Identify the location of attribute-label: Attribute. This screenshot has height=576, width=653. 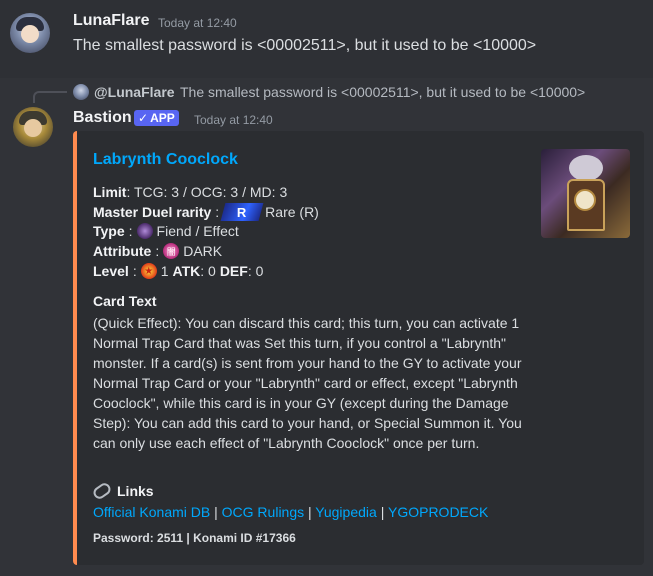
(122, 251).